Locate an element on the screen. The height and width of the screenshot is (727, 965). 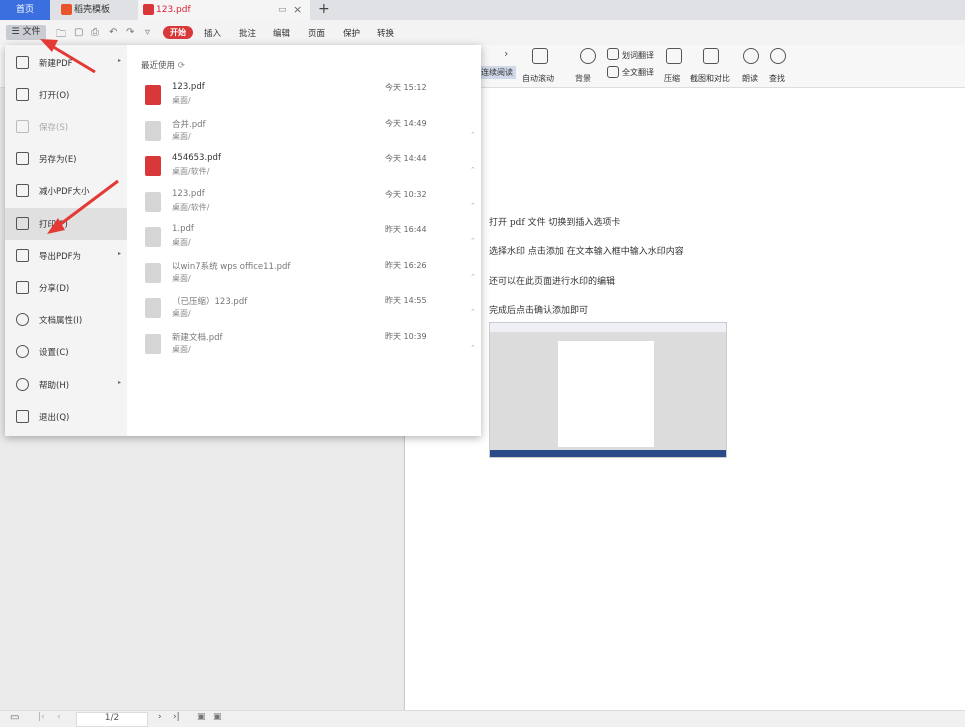
arrow-to-file-menu is located at coordinates (68, 56).